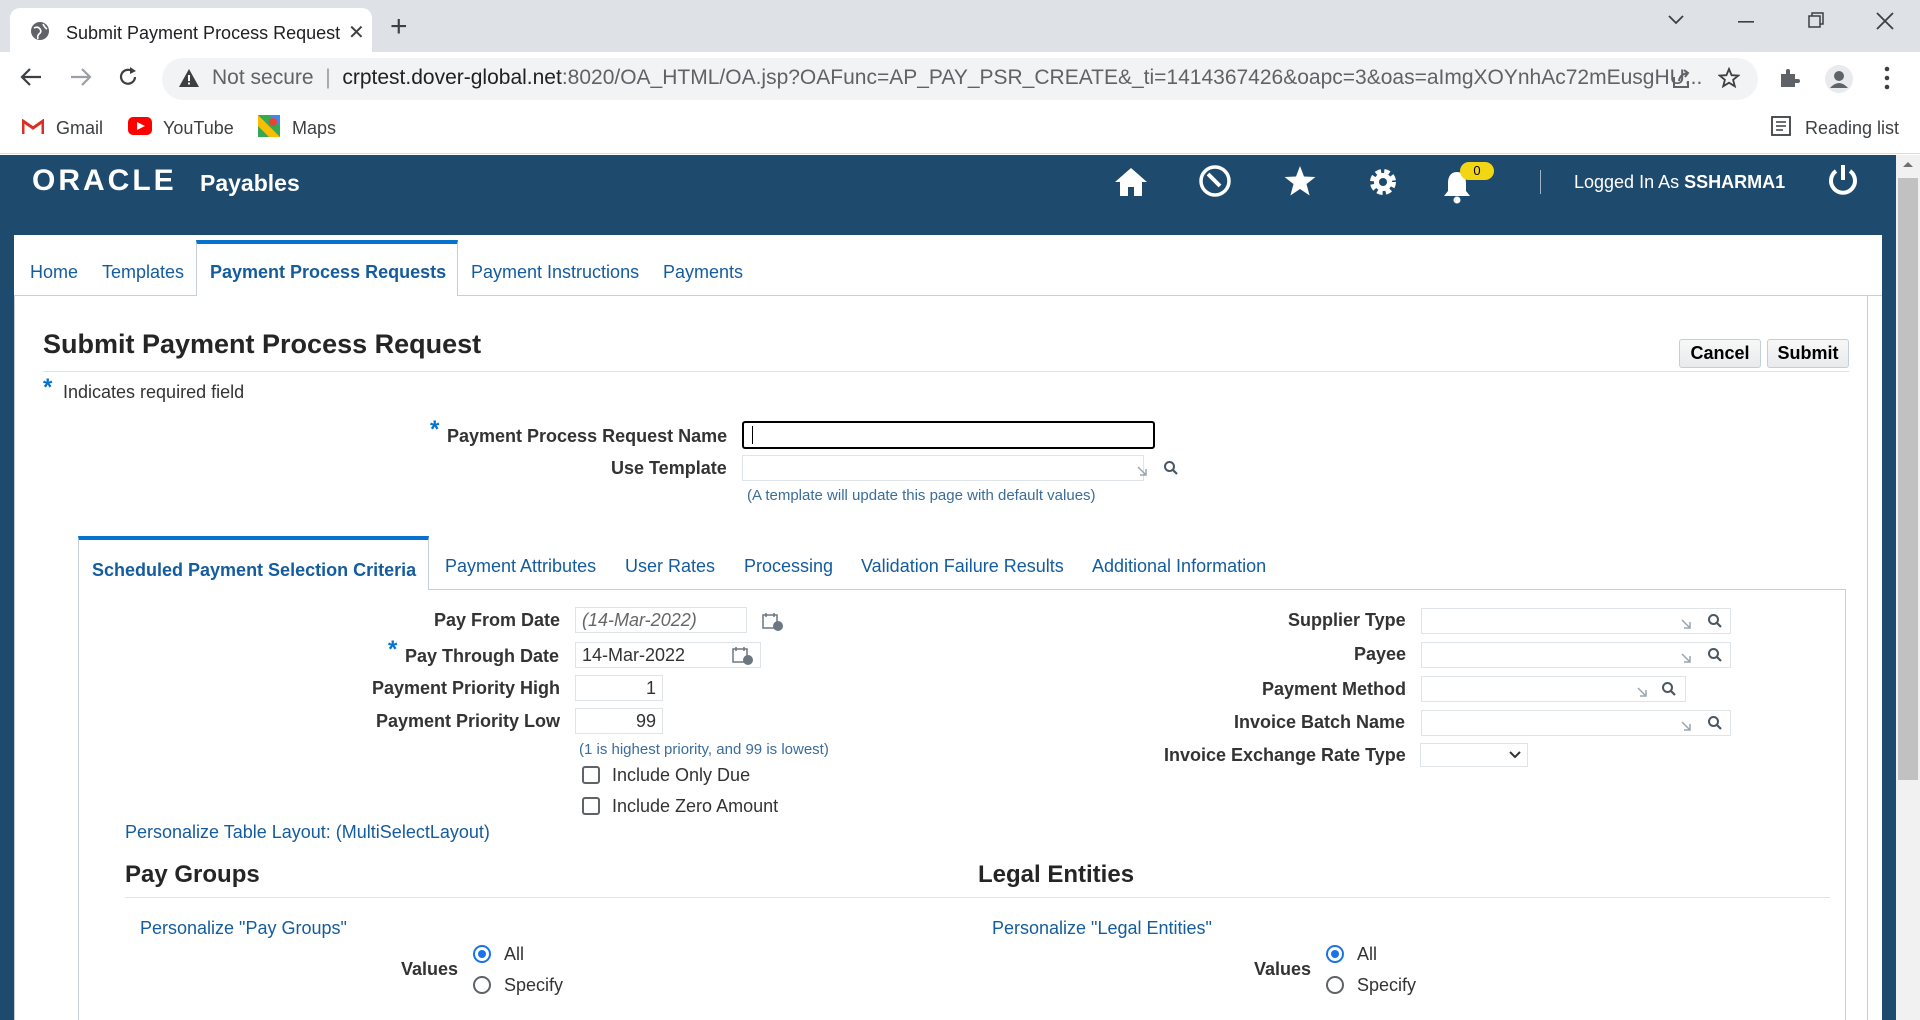 The width and height of the screenshot is (1920, 1020). Describe the element at coordinates (1335, 985) in the screenshot. I see `legal-entities-specify-radio` at that location.